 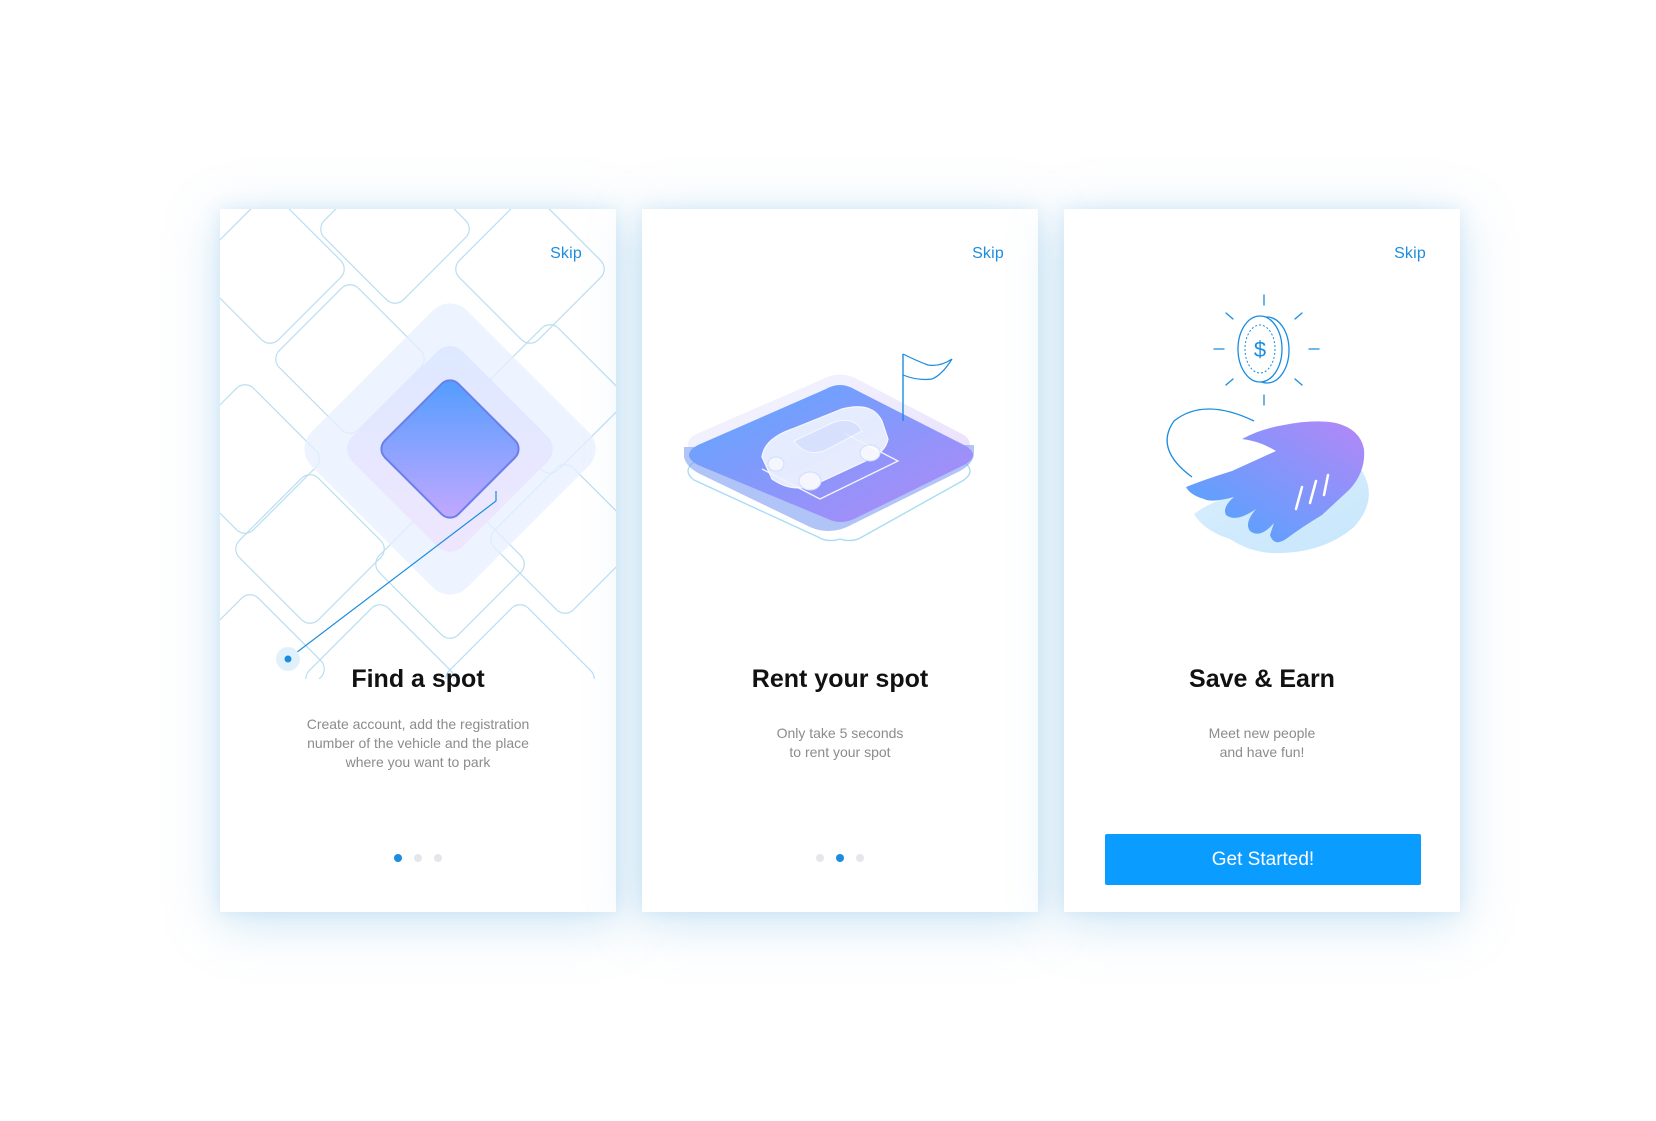 What do you see at coordinates (1262, 752) in the screenshot?
I see `description-line: and have fun!` at bounding box center [1262, 752].